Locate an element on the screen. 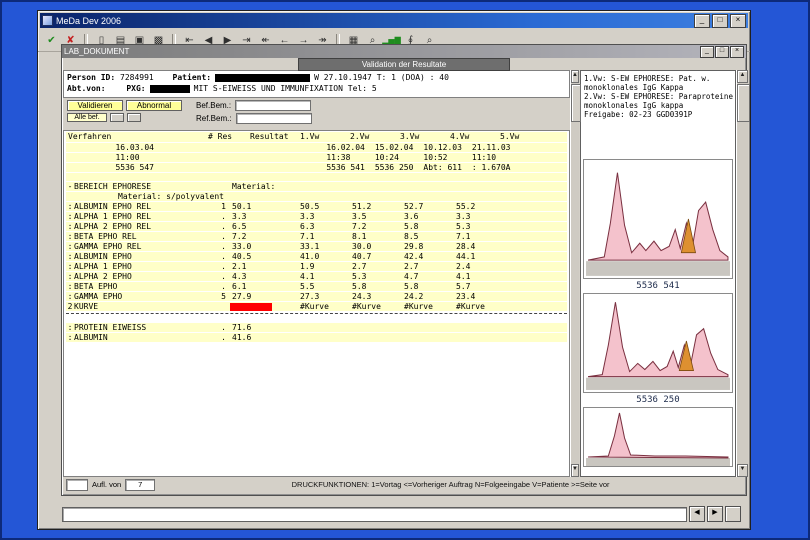 The width and height of the screenshot is (810, 540). report-line: 2.Vw: S-EW EPHORESE: Paraproteine is located at coordinates (658, 96).